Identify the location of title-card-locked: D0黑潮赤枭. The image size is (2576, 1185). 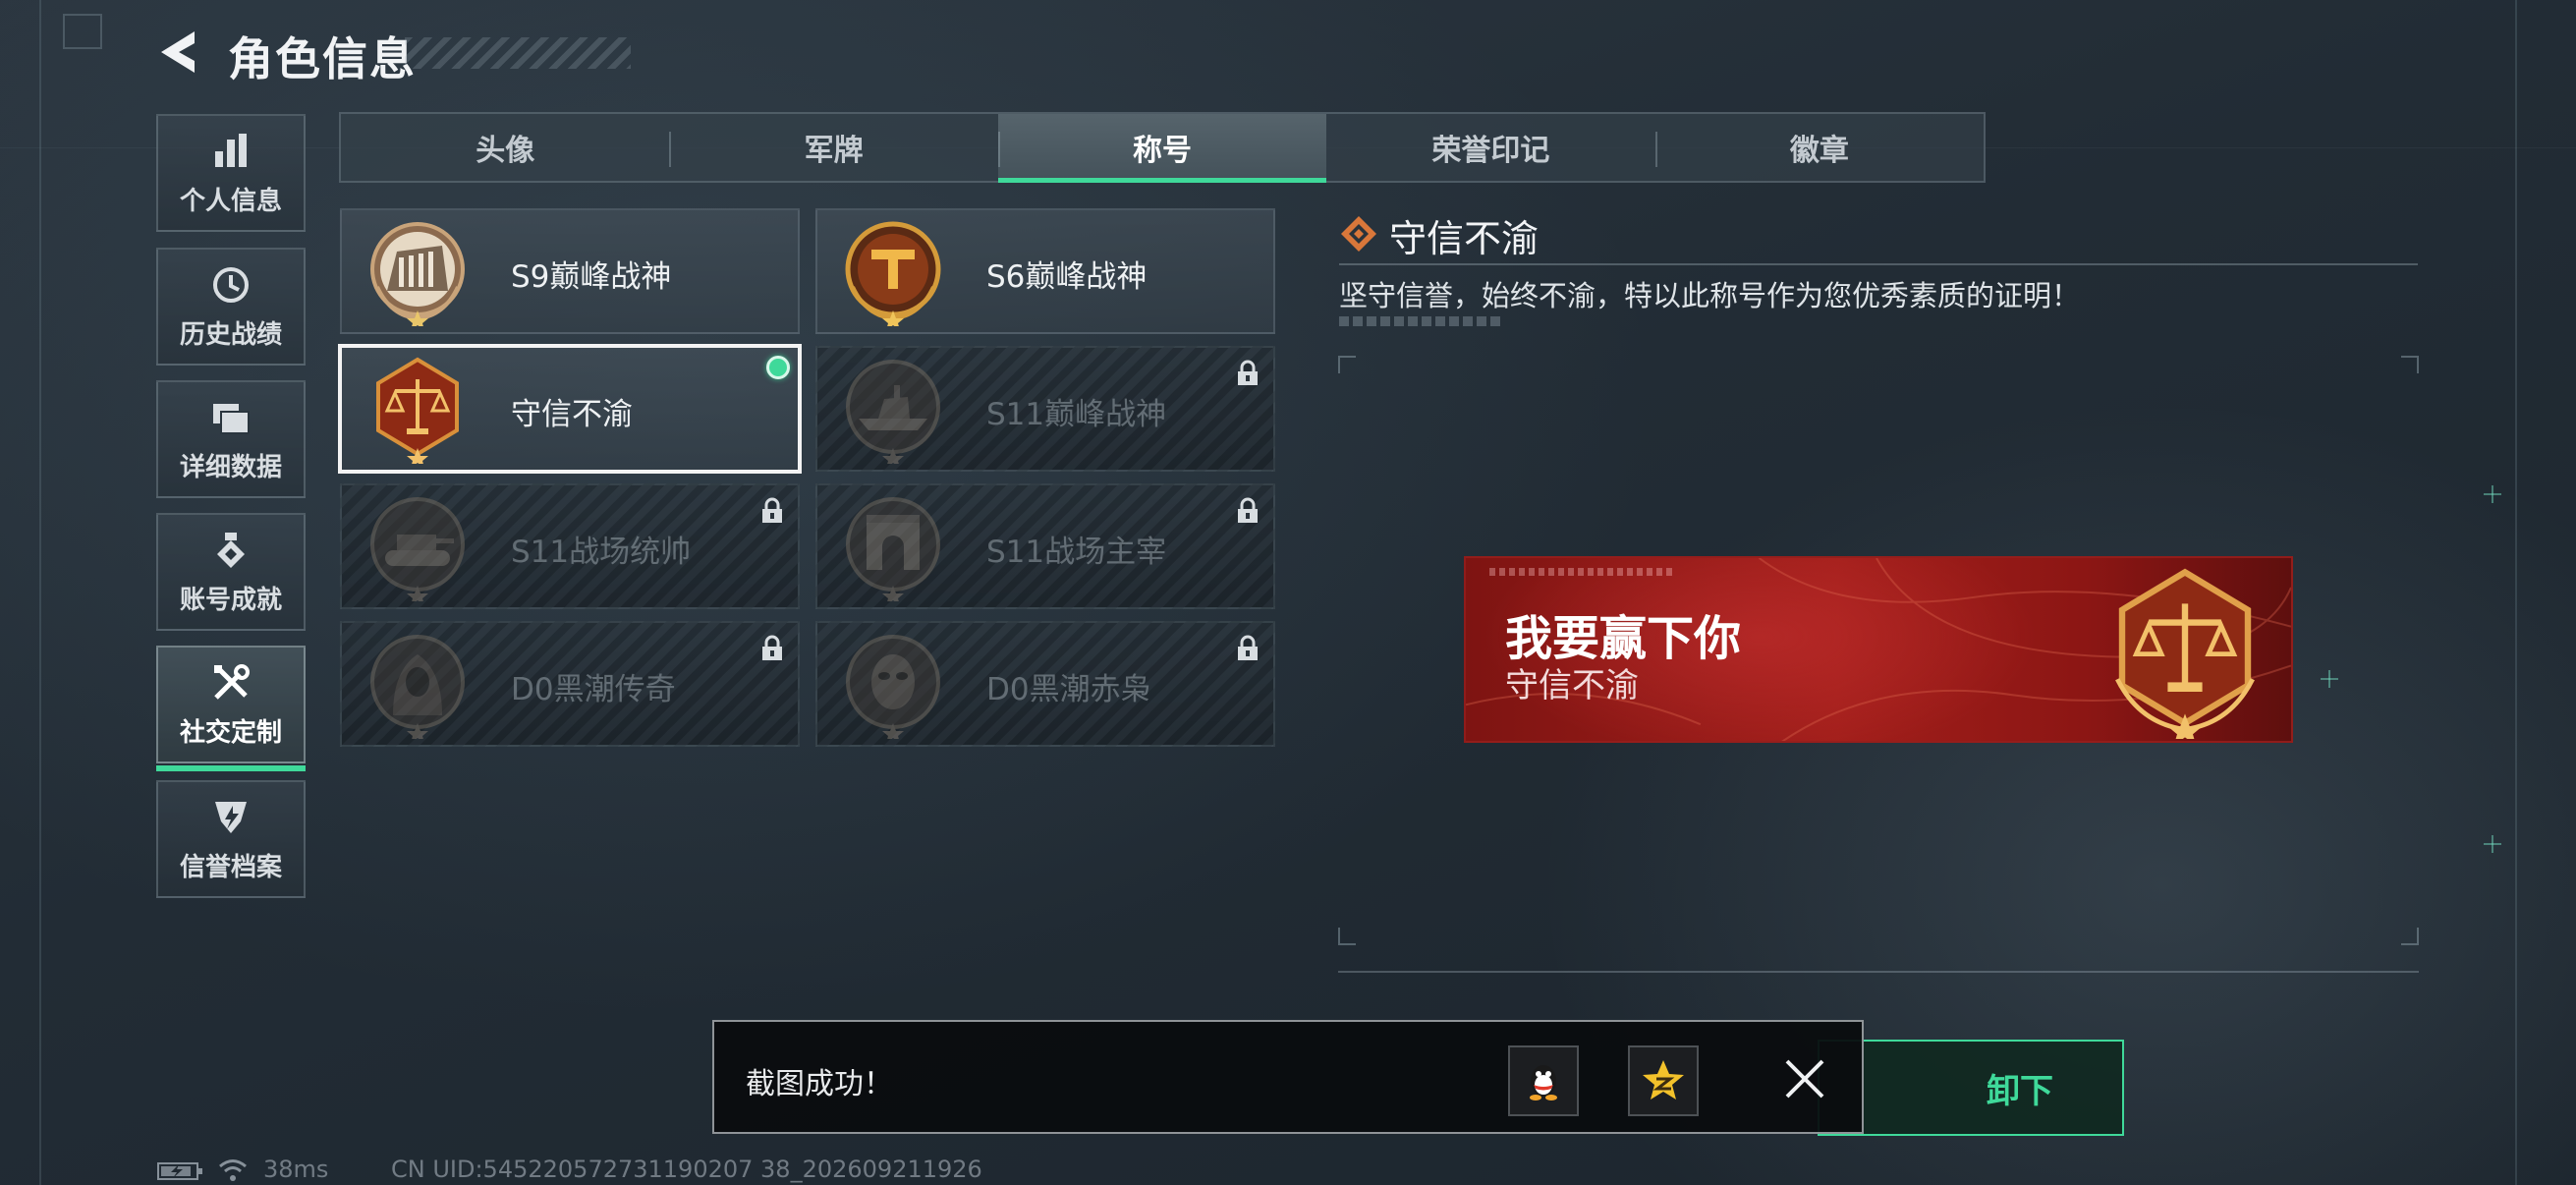
(1045, 684).